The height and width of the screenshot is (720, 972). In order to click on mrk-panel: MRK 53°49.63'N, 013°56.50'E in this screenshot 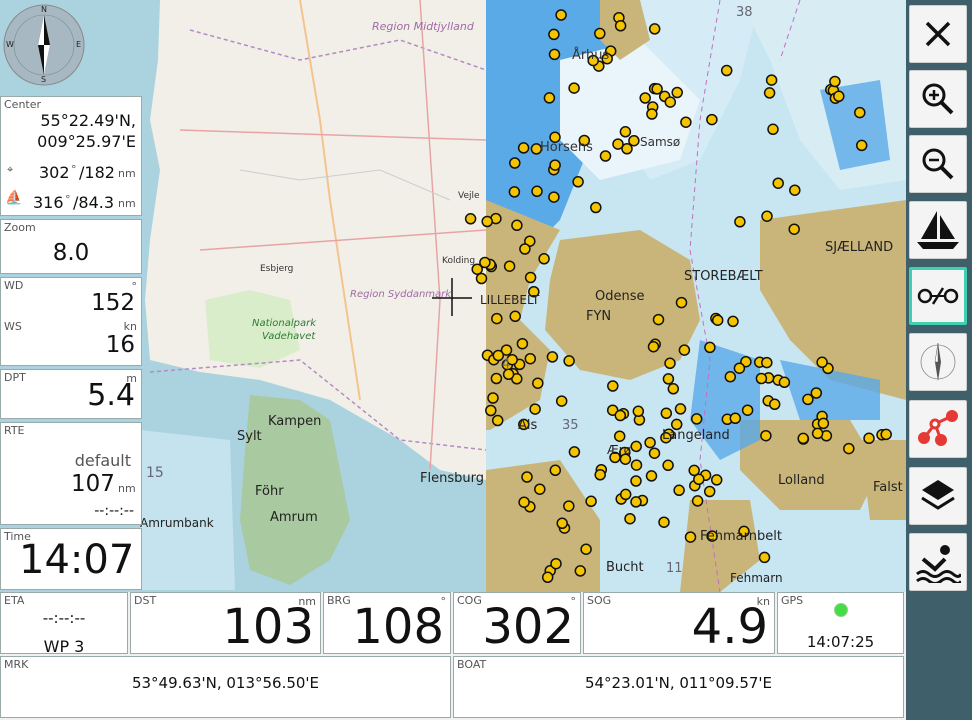, I will do `click(225, 687)`.